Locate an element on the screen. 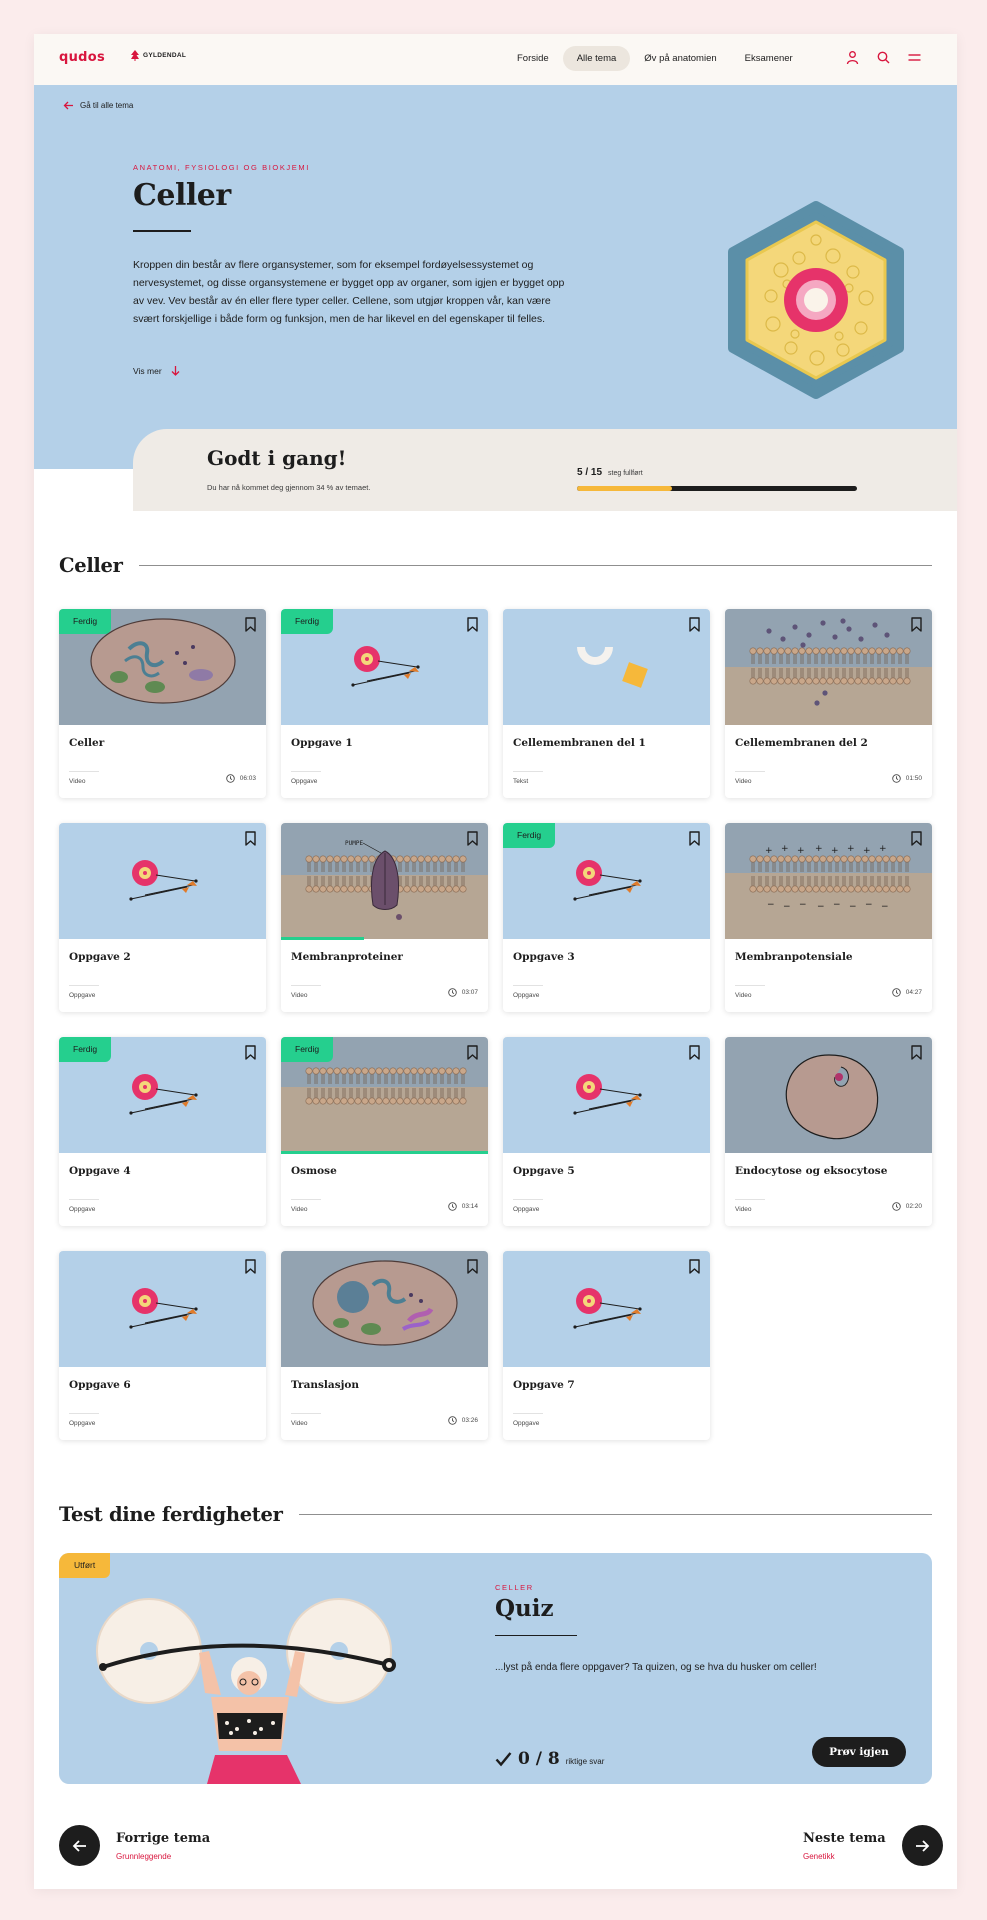 The width and height of the screenshot is (987, 1920). topic-category: ANATOMI, FYSIOLOGI OG BIOKJEMI is located at coordinates (221, 167).